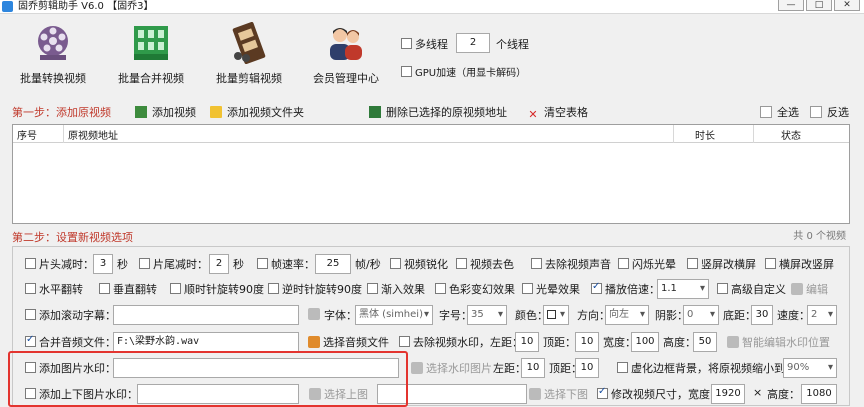 The height and width of the screenshot is (407, 864). What do you see at coordinates (596, 287) in the screenshot?
I see `speed-checkbox` at bounding box center [596, 287].